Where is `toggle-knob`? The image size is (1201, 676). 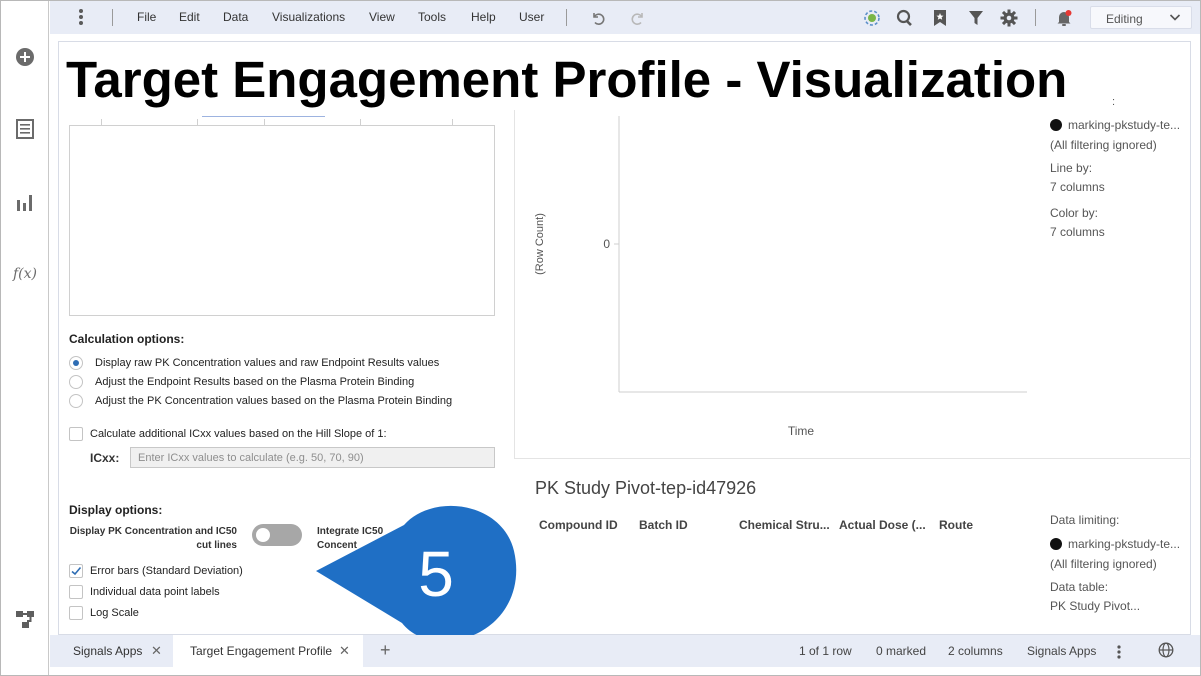
toggle-knob is located at coordinates (263, 535).